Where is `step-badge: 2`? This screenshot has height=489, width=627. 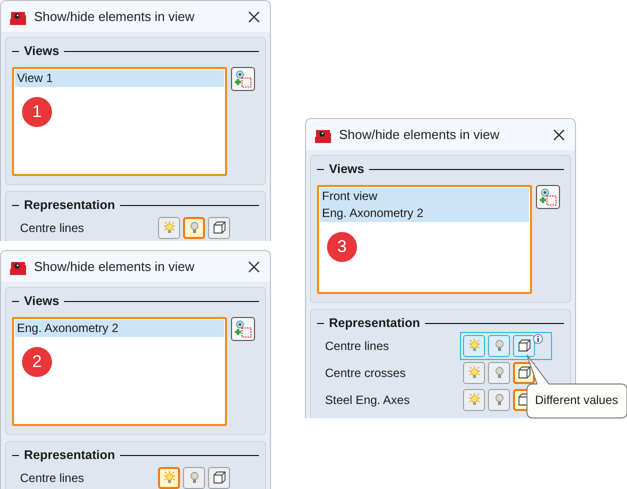 step-badge: 2 is located at coordinates (37, 362).